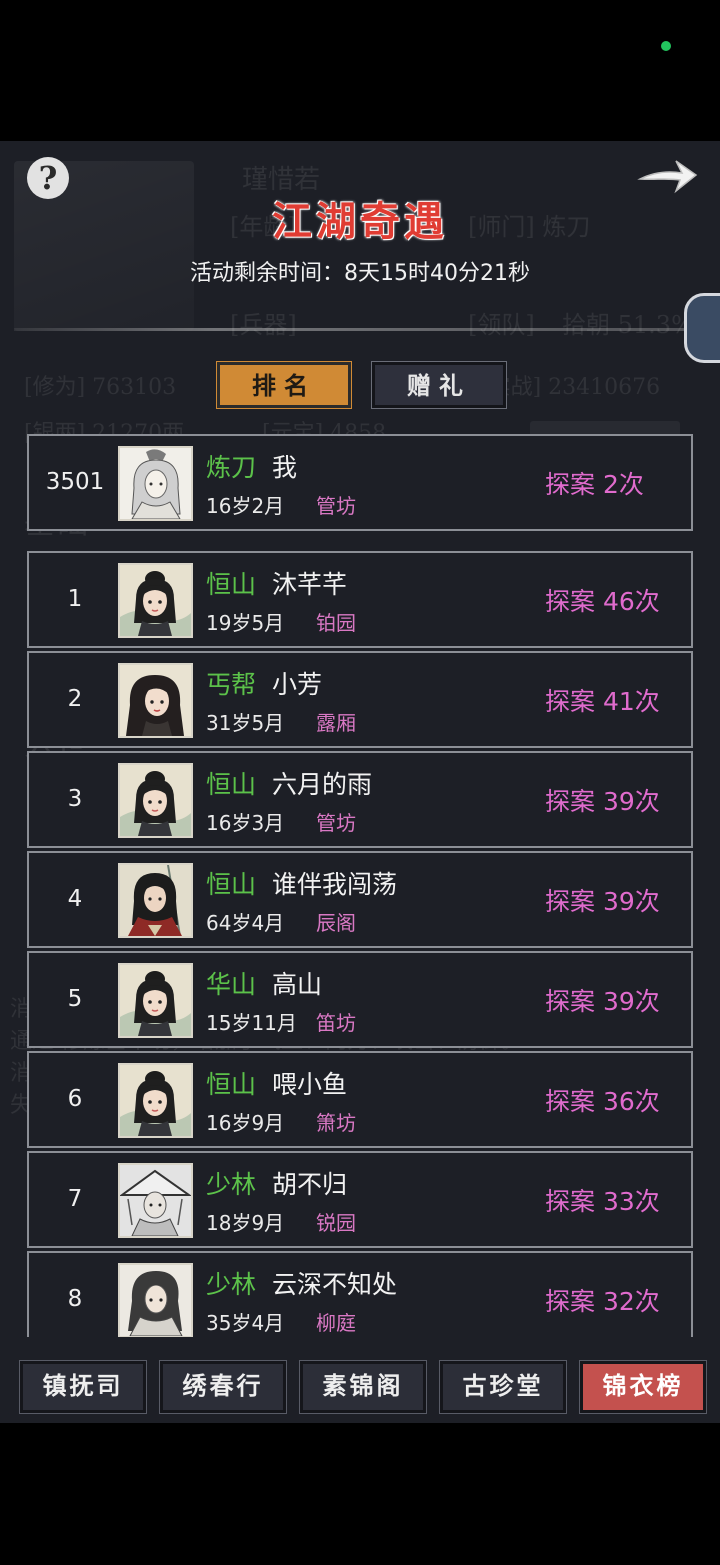 Image resolution: width=720 pixels, height=1565 pixels. Describe the element at coordinates (231, 467) in the screenshot. I see `sect-name: 炼刀` at that location.